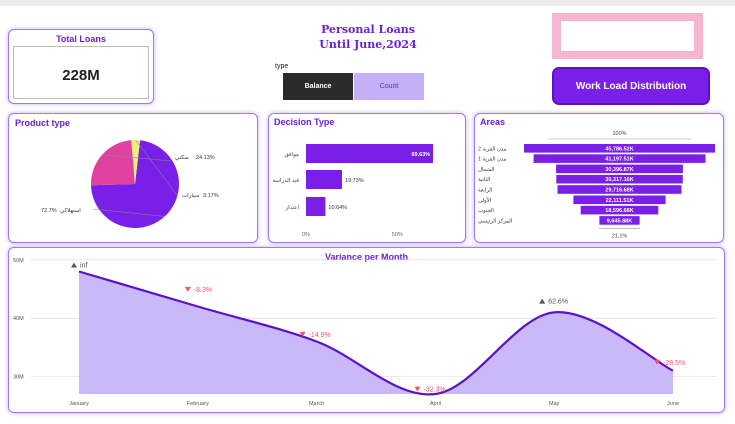  I want to click on variance-annotation-0: inf, so click(83, 266).